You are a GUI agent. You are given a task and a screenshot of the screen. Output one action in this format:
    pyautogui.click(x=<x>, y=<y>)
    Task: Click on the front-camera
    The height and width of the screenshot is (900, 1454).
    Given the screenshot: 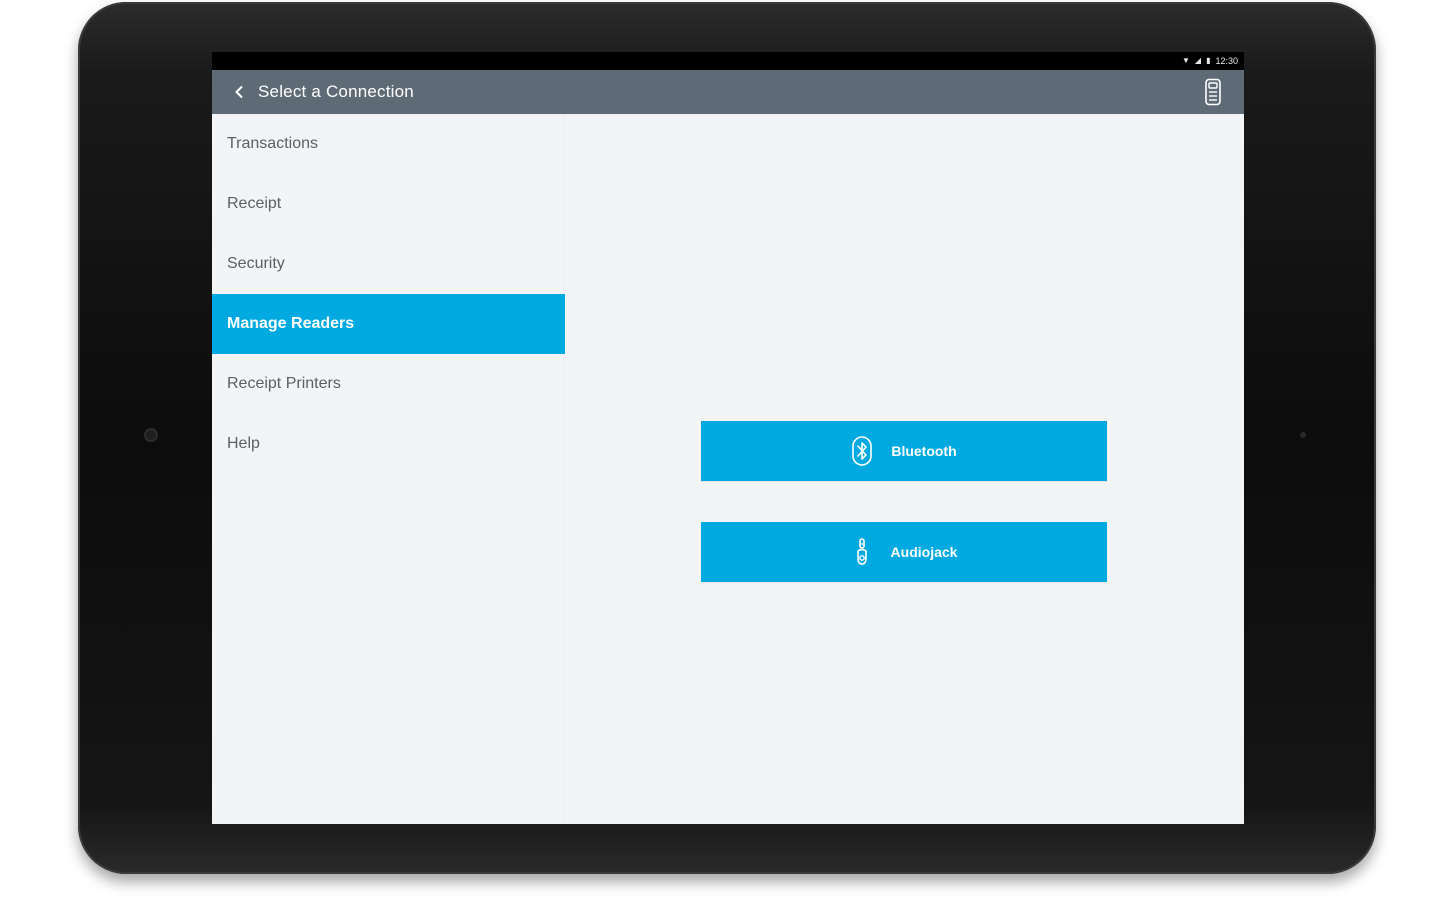 What is the action you would take?
    pyautogui.click(x=151, y=435)
    